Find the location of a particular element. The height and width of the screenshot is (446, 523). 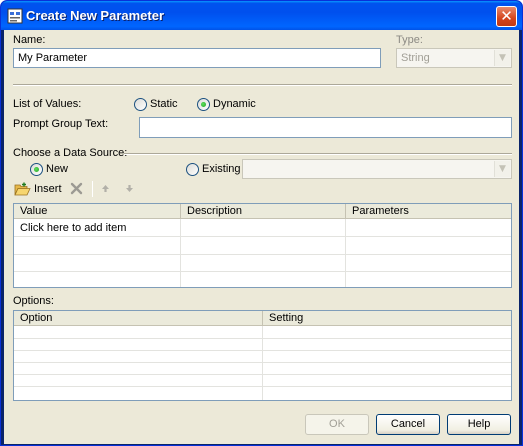

insert-button: Insert is located at coordinates (38, 189).